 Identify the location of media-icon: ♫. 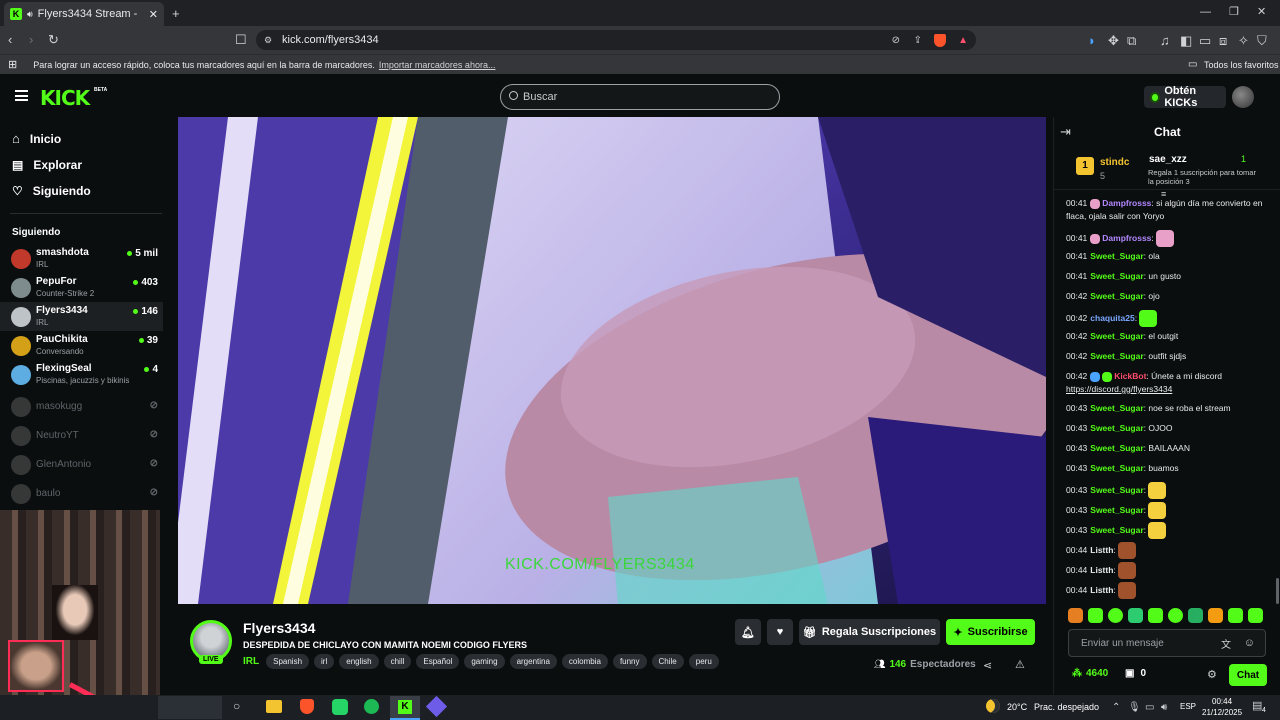
(1165, 40).